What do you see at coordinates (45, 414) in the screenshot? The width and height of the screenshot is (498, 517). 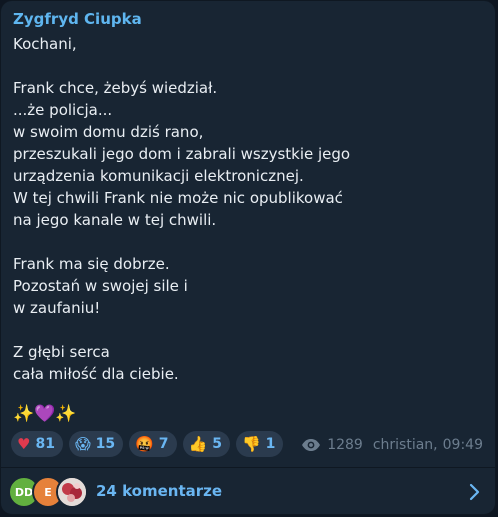 I see `sparkles-heart-emoji-line: ✨💜✨` at bounding box center [45, 414].